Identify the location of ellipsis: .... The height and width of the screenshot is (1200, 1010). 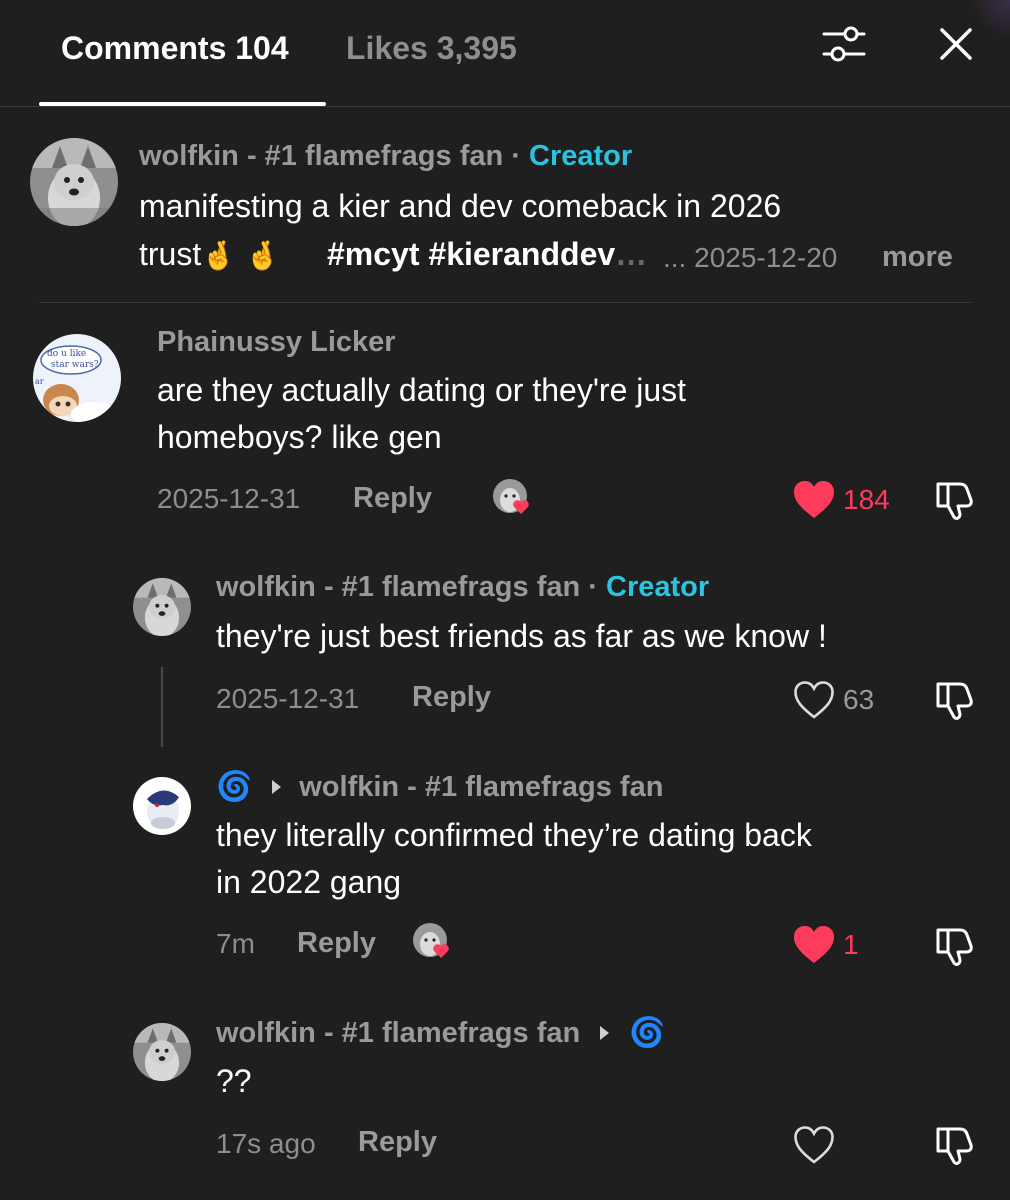
(675, 257).